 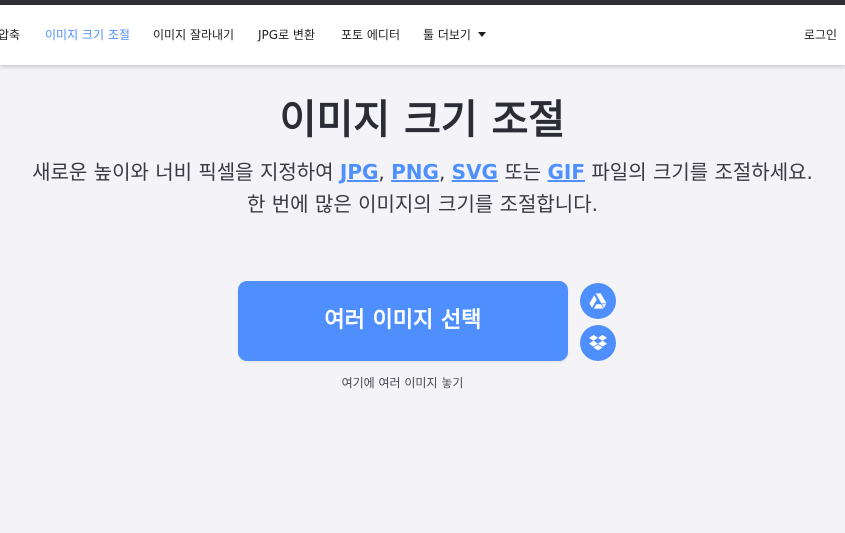 I want to click on select-images-button: 여러 이미지 선택, so click(x=403, y=321).